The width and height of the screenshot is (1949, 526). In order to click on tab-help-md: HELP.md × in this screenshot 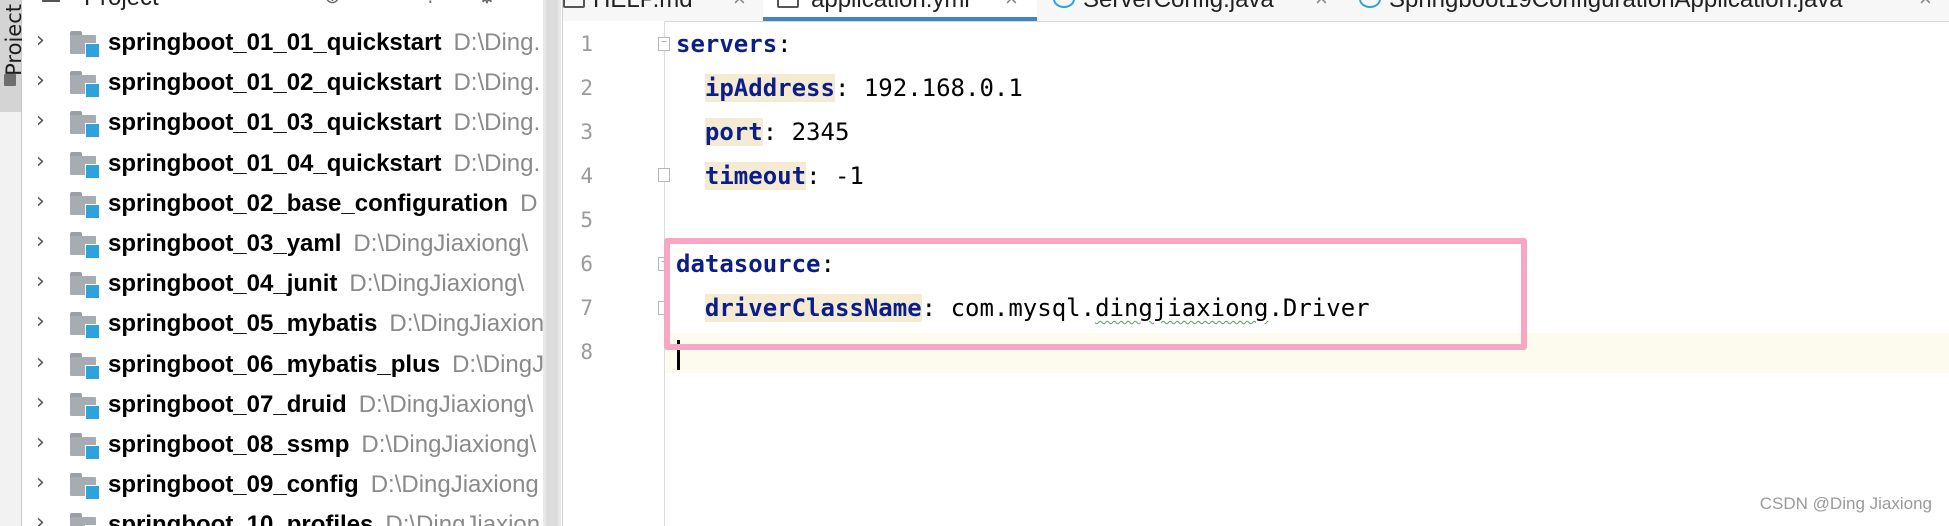, I will do `click(663, 10)`.